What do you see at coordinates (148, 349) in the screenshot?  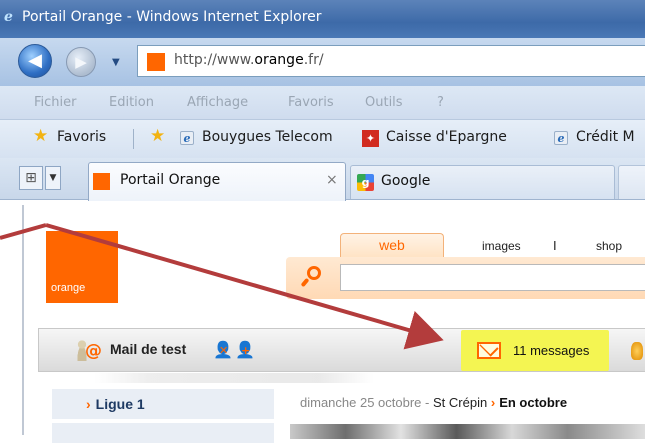 I see `mail-account-link: Mail de test` at bounding box center [148, 349].